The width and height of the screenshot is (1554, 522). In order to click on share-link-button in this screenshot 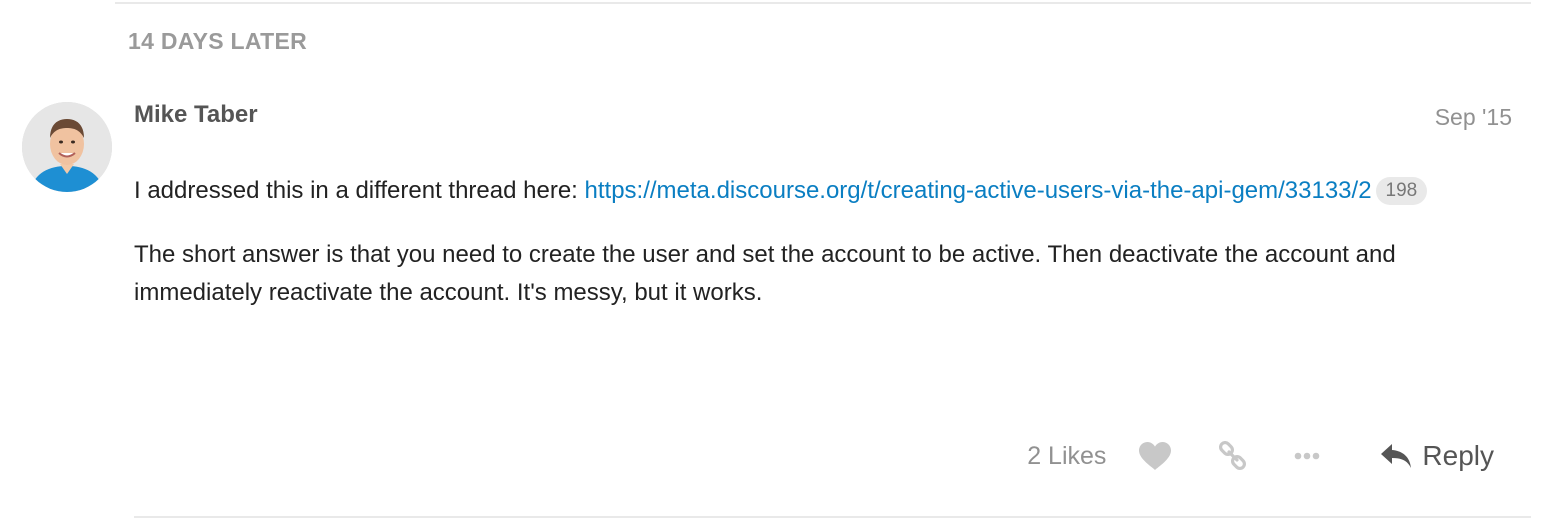, I will do `click(1233, 456)`.